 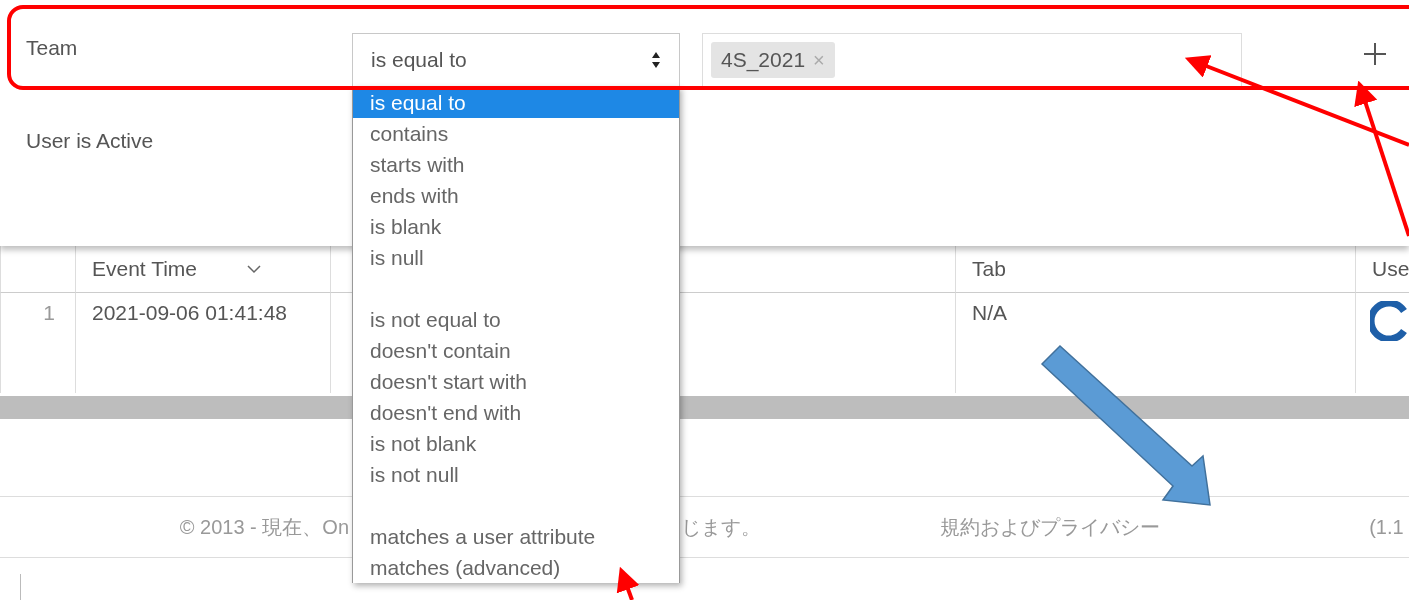 I want to click on table-cell: 2021-09-06 01:41:48, so click(x=202, y=343).